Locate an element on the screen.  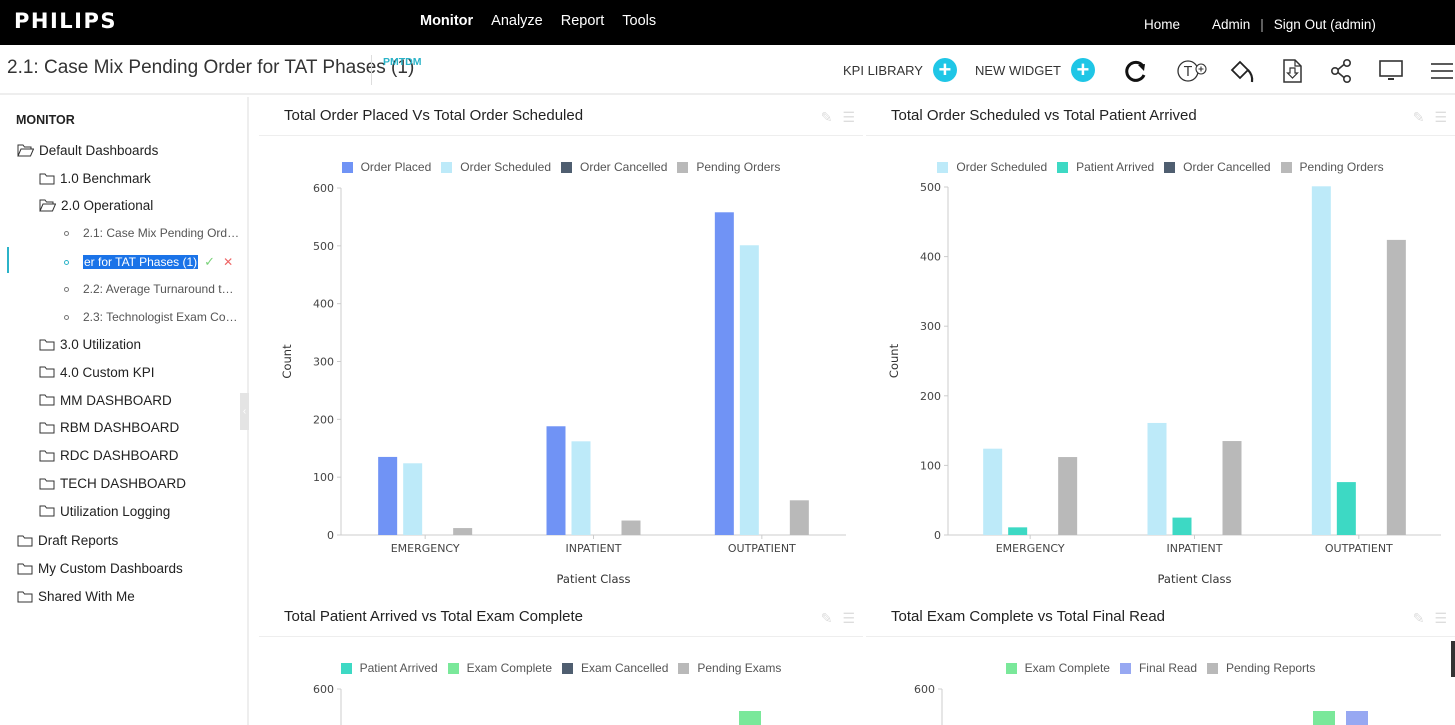
folder-label: Draft Reports is located at coordinates (78, 540).